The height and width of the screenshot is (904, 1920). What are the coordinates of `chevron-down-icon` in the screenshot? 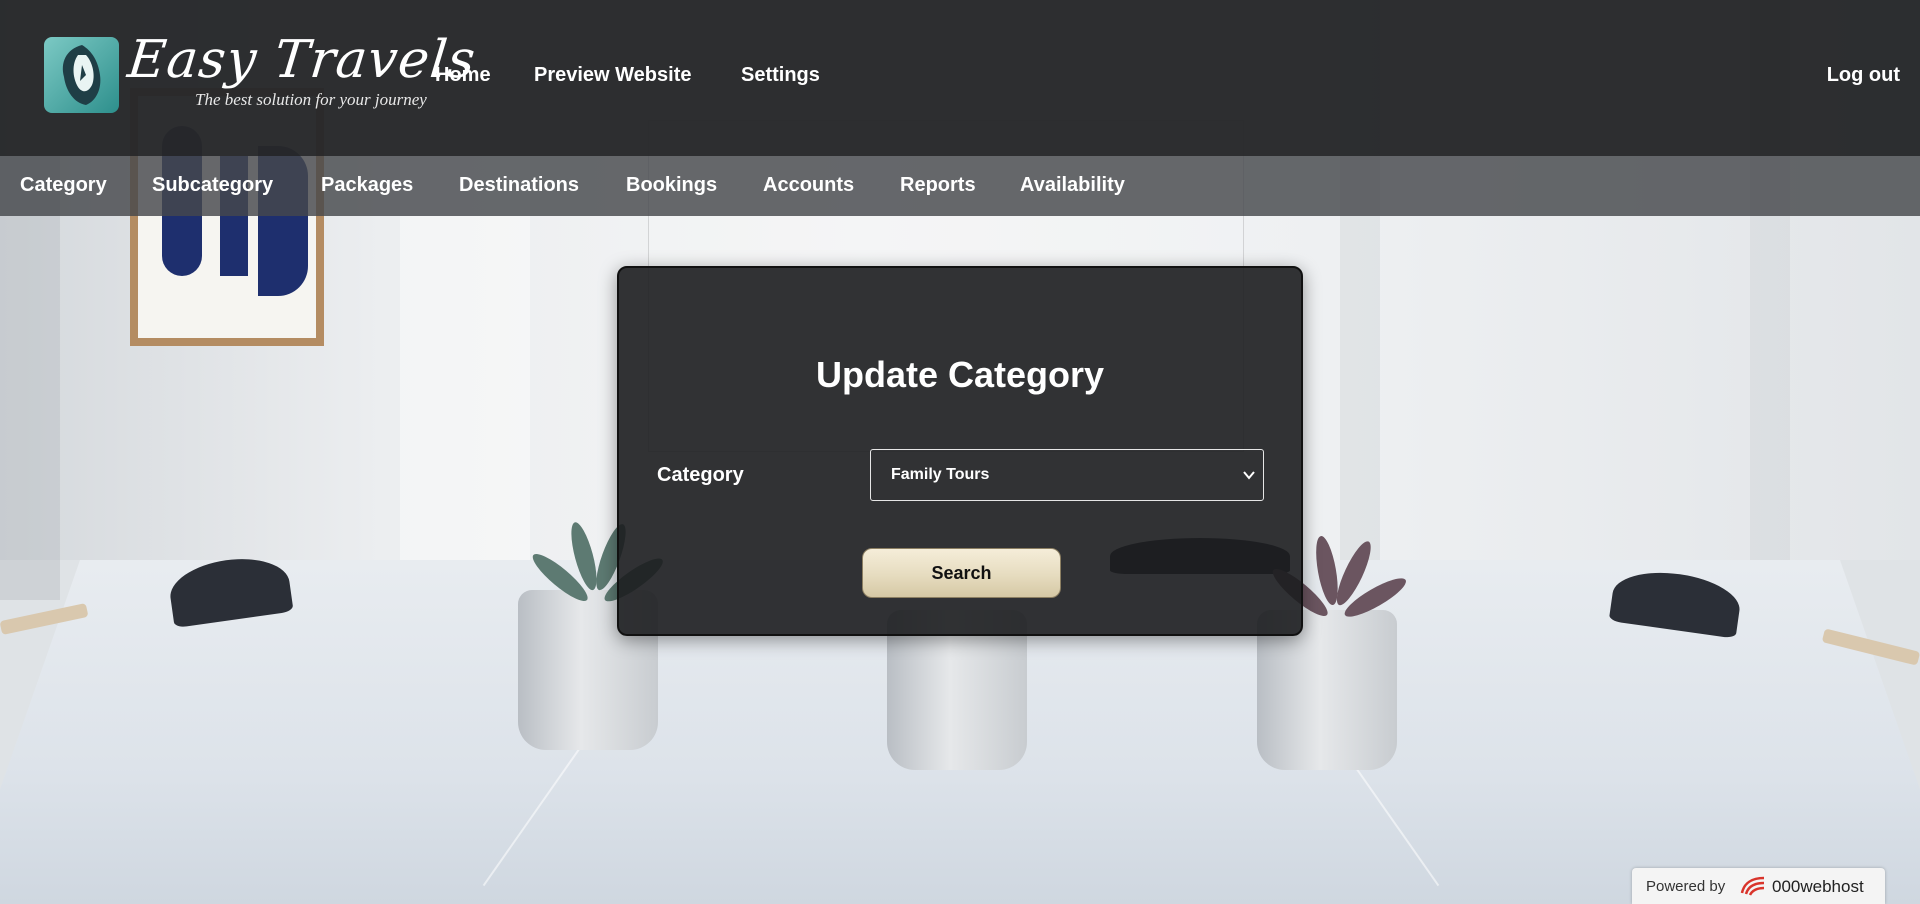 It's located at (1249, 475).